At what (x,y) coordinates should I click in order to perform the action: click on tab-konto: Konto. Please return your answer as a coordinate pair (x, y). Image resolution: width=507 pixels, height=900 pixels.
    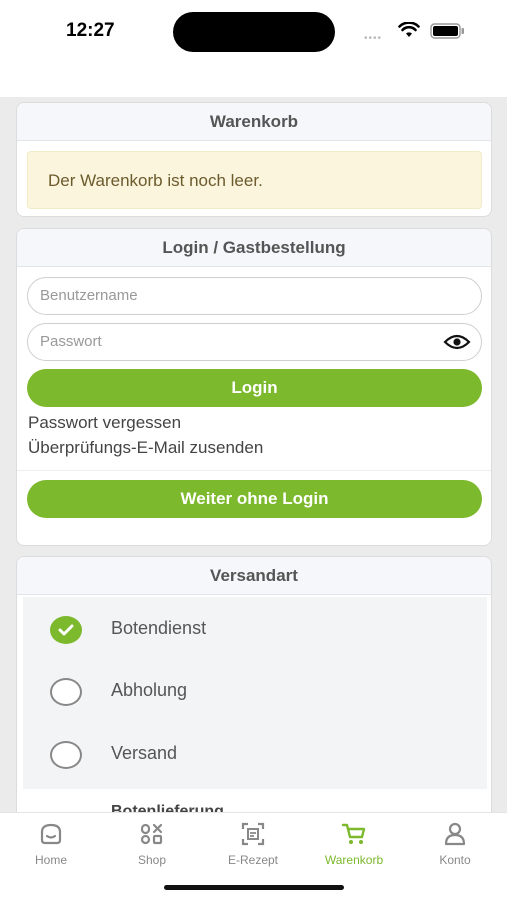
    Looking at the image, I should click on (455, 844).